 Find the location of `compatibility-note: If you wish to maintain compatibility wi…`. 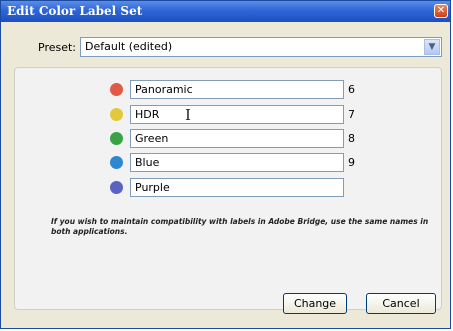

compatibility-note: If you wish to maintain compatibility wi… is located at coordinates (240, 226).